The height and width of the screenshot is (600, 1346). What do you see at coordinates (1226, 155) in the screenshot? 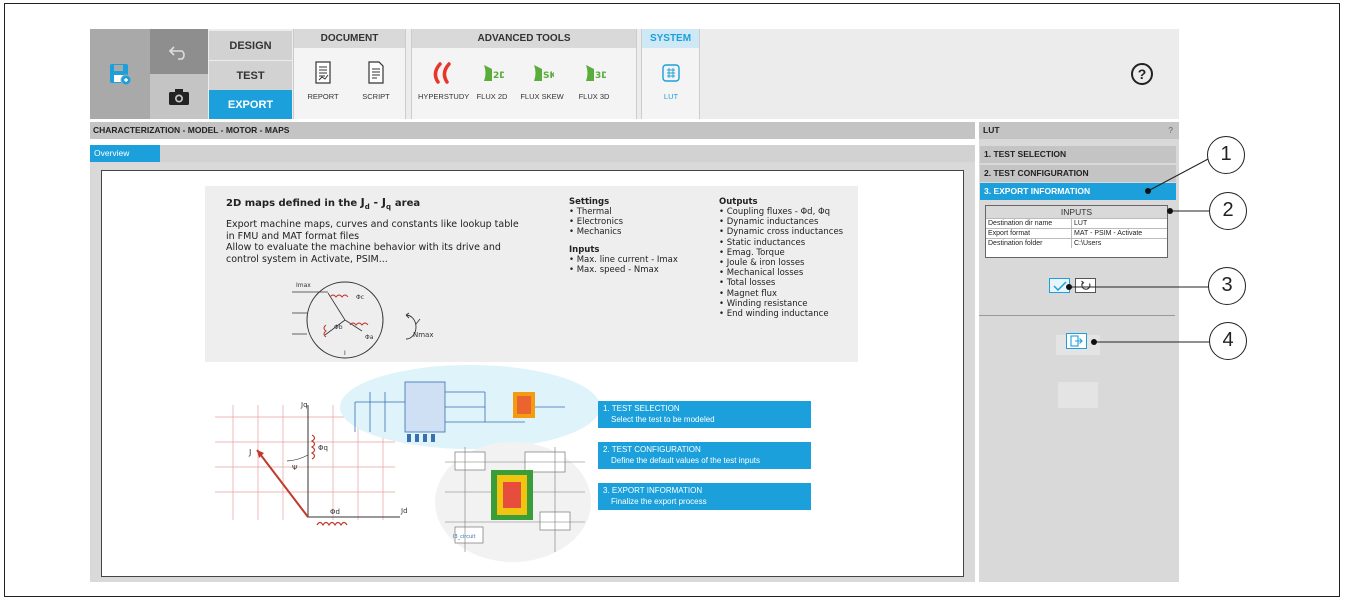
I see `callout-1: 1` at bounding box center [1226, 155].